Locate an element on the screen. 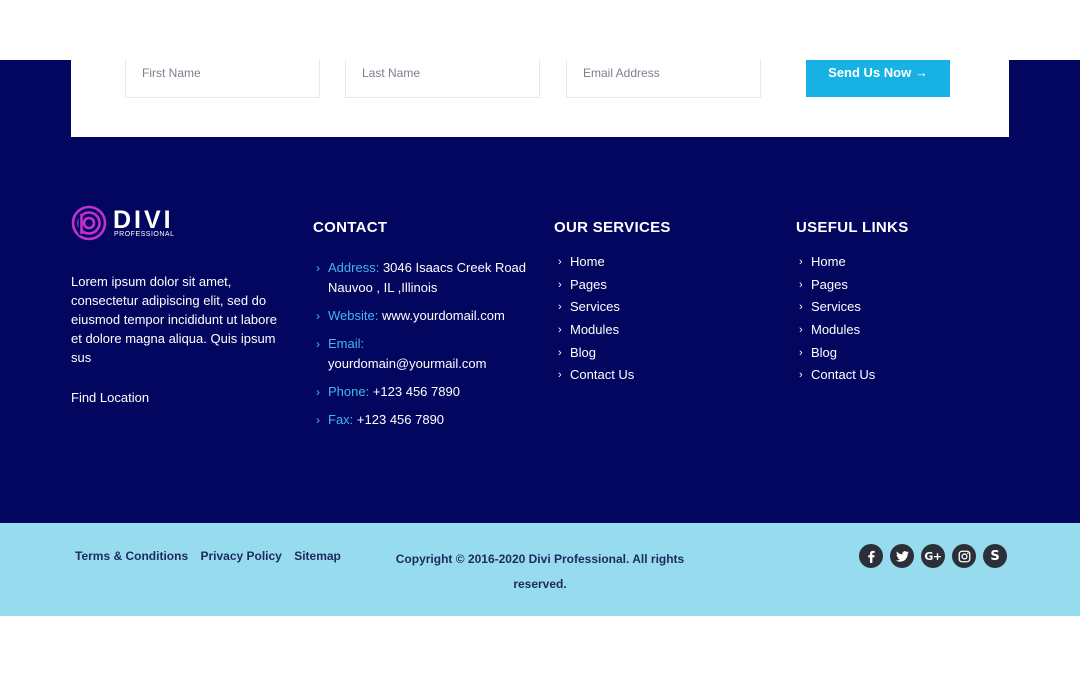 The height and width of the screenshot is (675, 1080). brand-tagline: PROFESSIONAL is located at coordinates (144, 234).